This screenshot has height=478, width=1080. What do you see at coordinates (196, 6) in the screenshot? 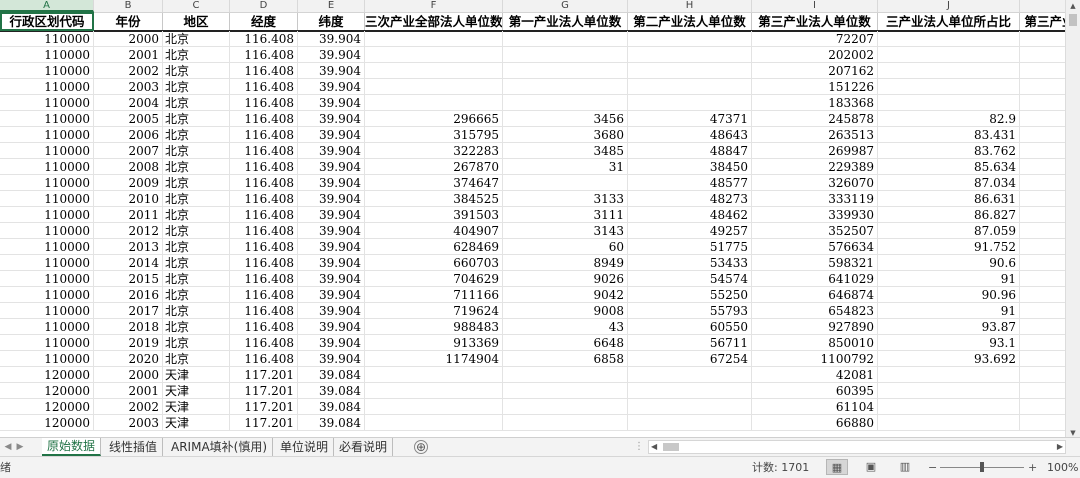
I see `column-letter: C` at bounding box center [196, 6].